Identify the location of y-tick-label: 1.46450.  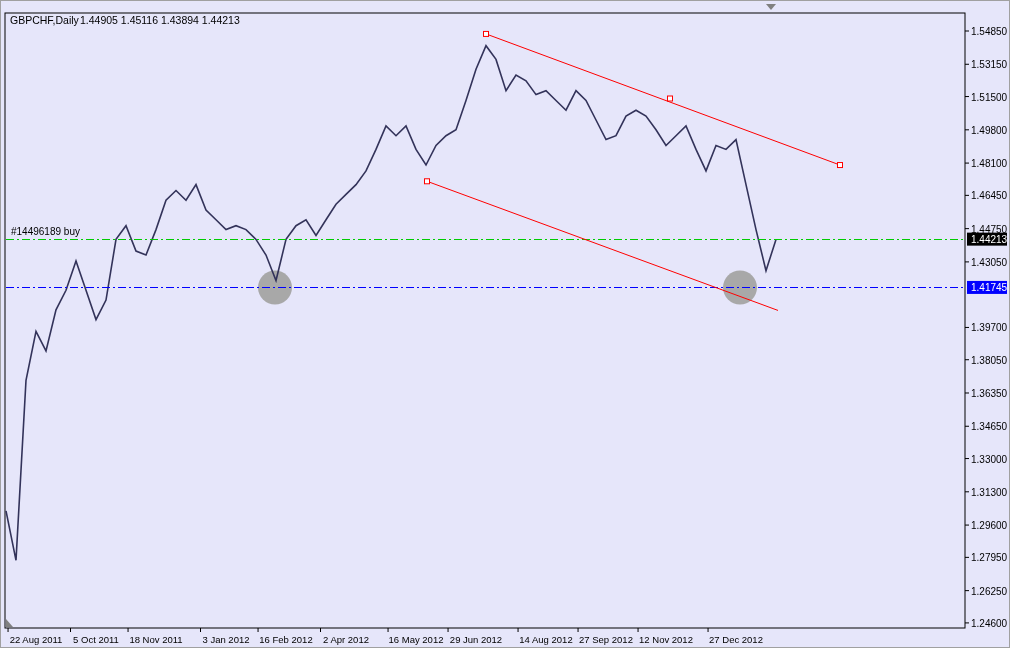
(989, 196).